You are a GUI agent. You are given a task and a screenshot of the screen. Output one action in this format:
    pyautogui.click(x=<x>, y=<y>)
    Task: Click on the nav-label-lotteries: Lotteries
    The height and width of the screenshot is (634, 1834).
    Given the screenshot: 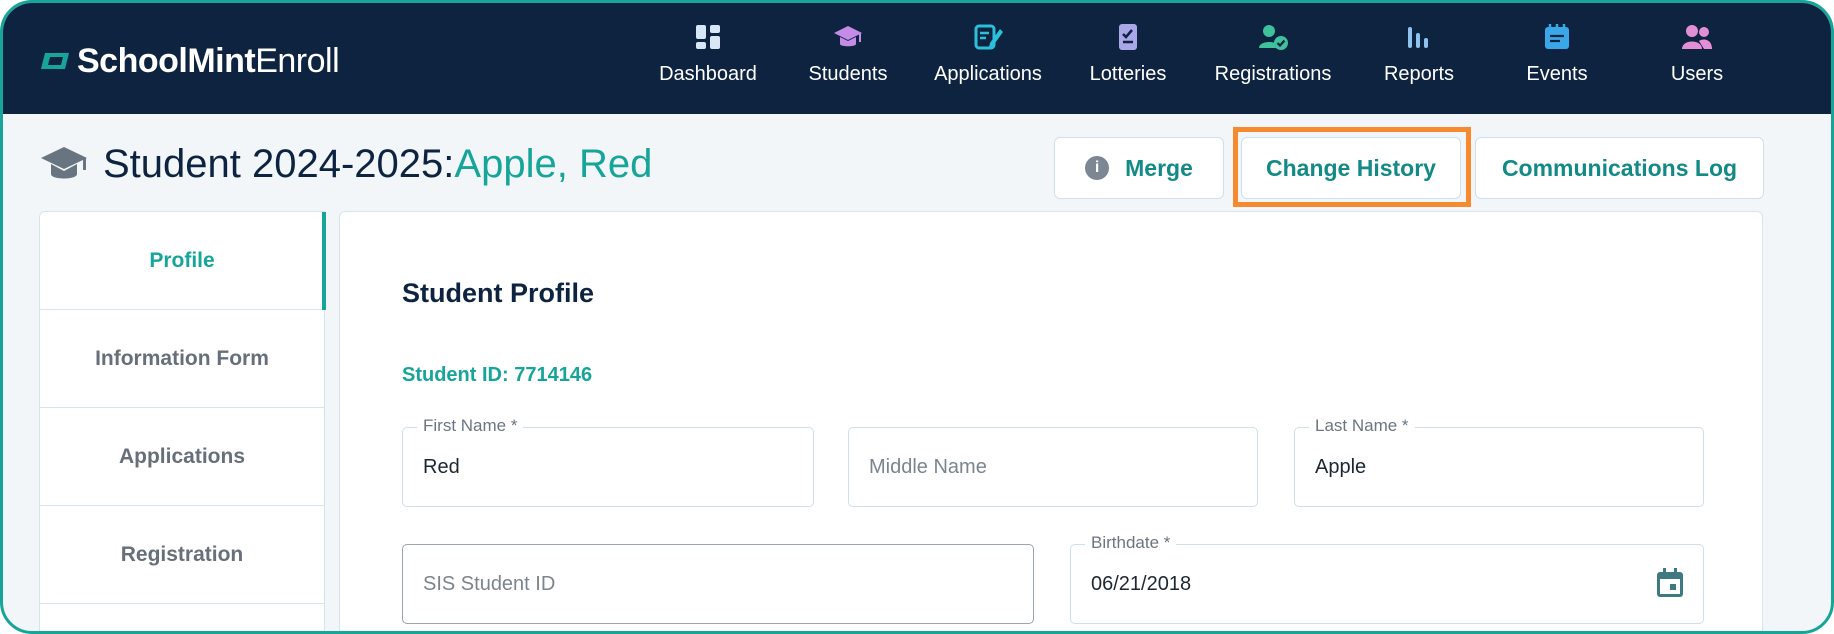 What is the action you would take?
    pyautogui.click(x=1128, y=74)
    